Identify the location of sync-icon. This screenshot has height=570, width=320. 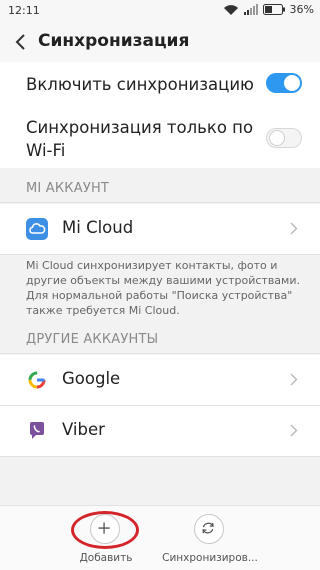
(208, 528).